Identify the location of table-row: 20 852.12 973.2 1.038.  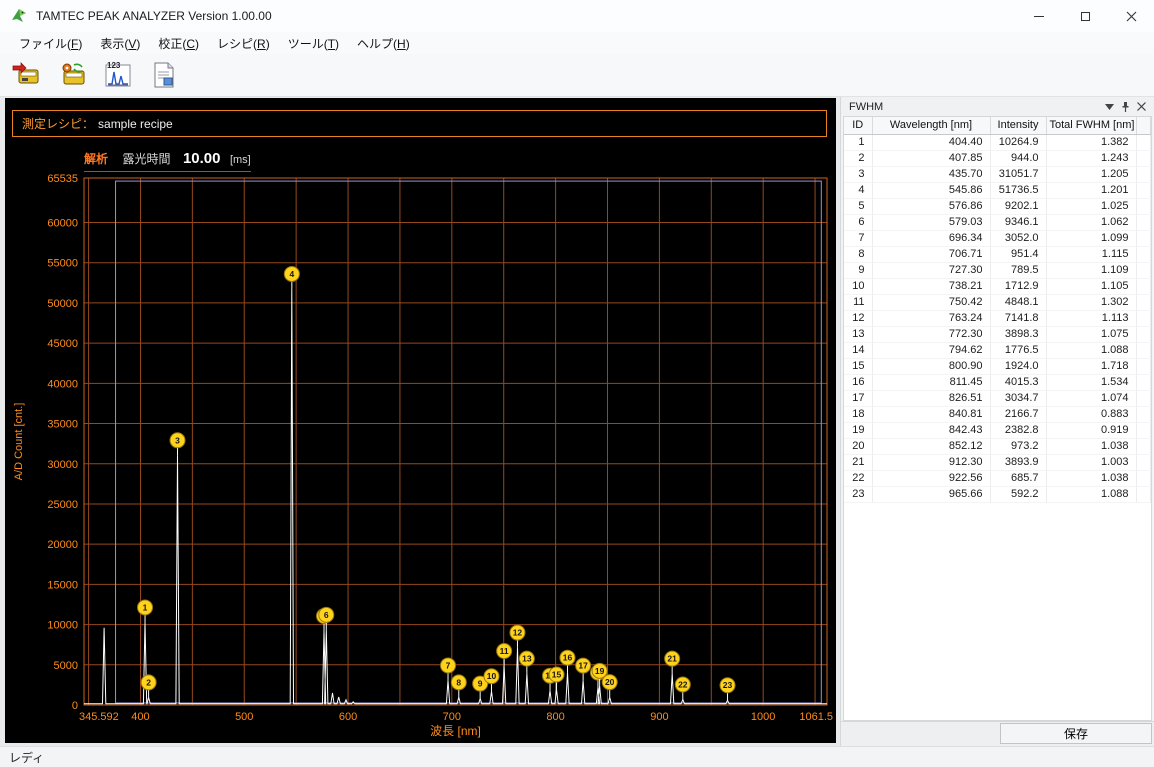
(997, 446).